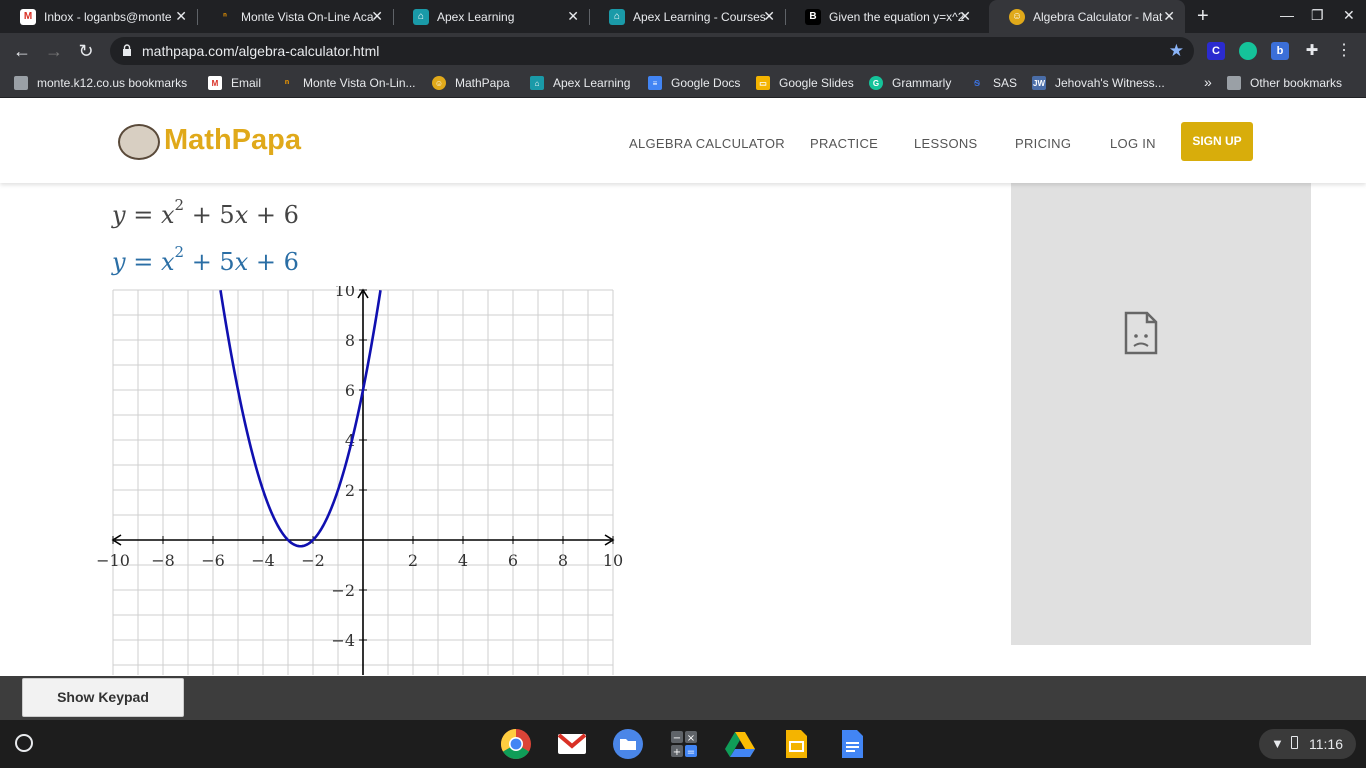  What do you see at coordinates (1039, 83) in the screenshot?
I see `jw-icon: JW` at bounding box center [1039, 83].